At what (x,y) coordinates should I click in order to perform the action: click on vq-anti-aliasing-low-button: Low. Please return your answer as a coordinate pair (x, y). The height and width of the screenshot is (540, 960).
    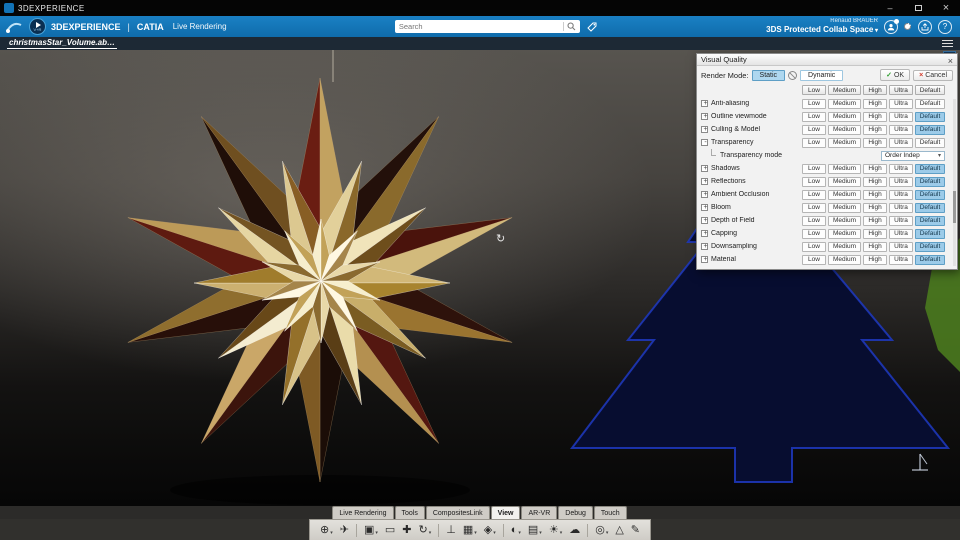
    Looking at the image, I should click on (814, 103).